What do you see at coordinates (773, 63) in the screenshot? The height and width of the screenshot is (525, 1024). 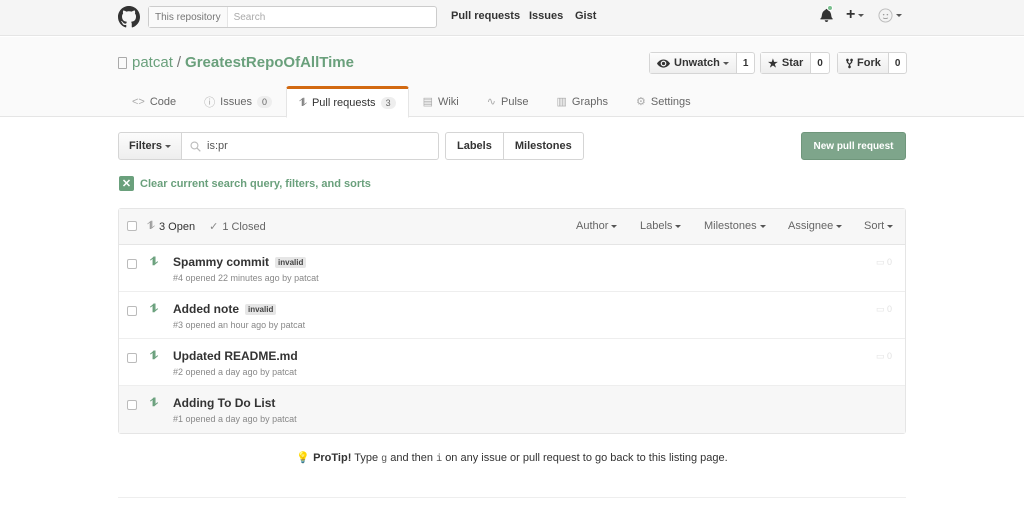 I see `star-icon: ★` at bounding box center [773, 63].